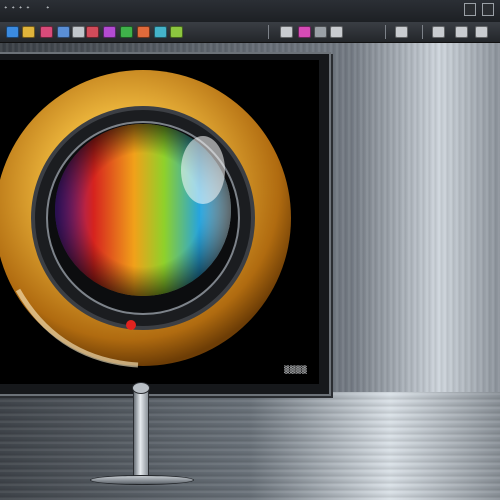 Image resolution: width=500 pixels, height=500 pixels. I want to click on folder-icon, so click(12, 32).